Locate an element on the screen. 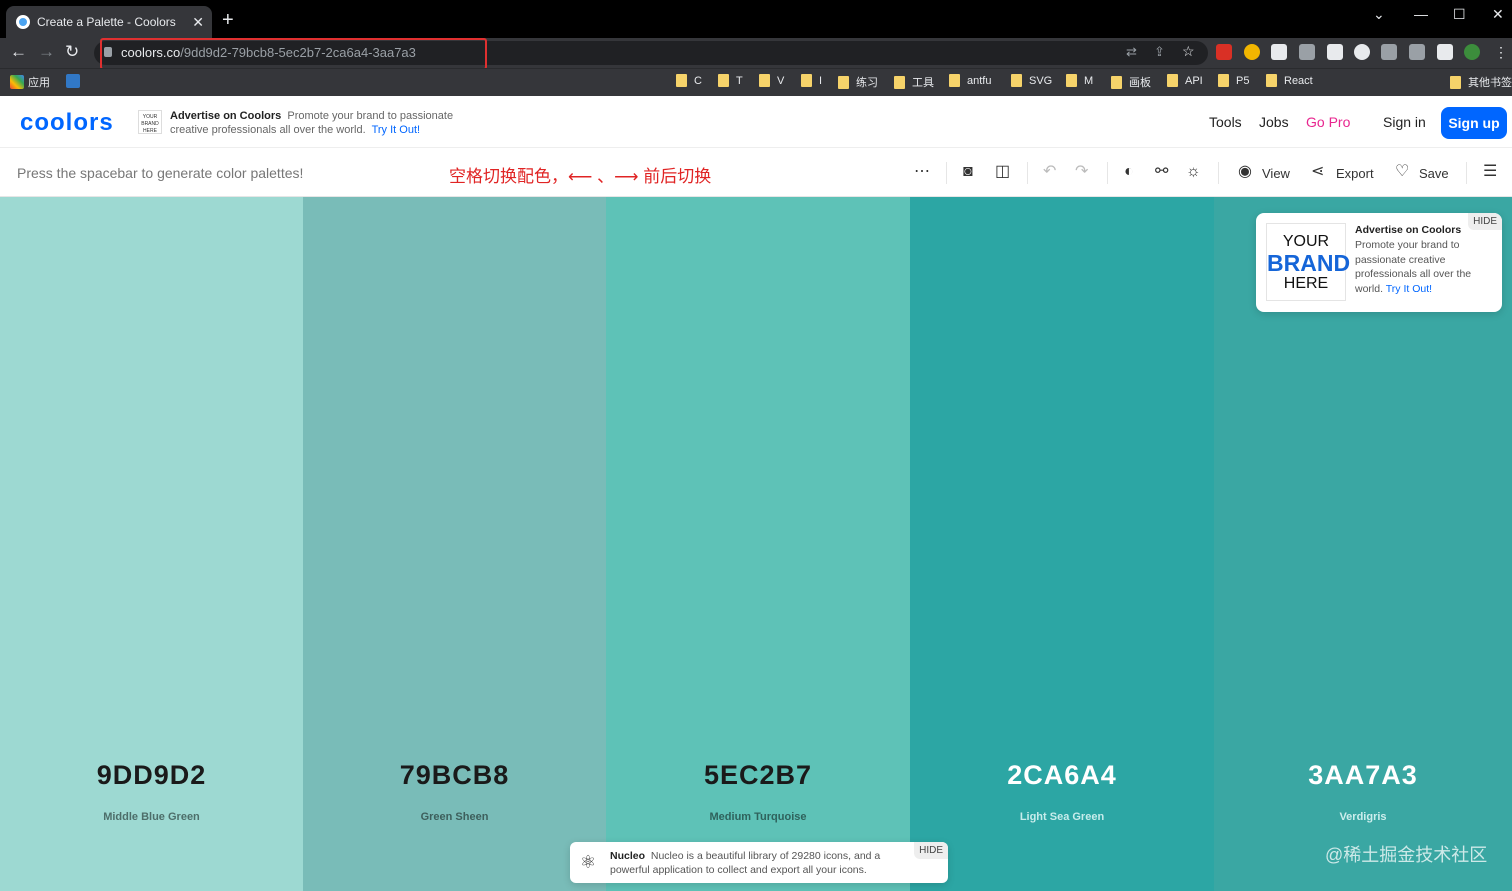 Image resolution: width=1512 pixels, height=891 pixels. bookmark-folder-react: React is located at coordinates (1289, 80).